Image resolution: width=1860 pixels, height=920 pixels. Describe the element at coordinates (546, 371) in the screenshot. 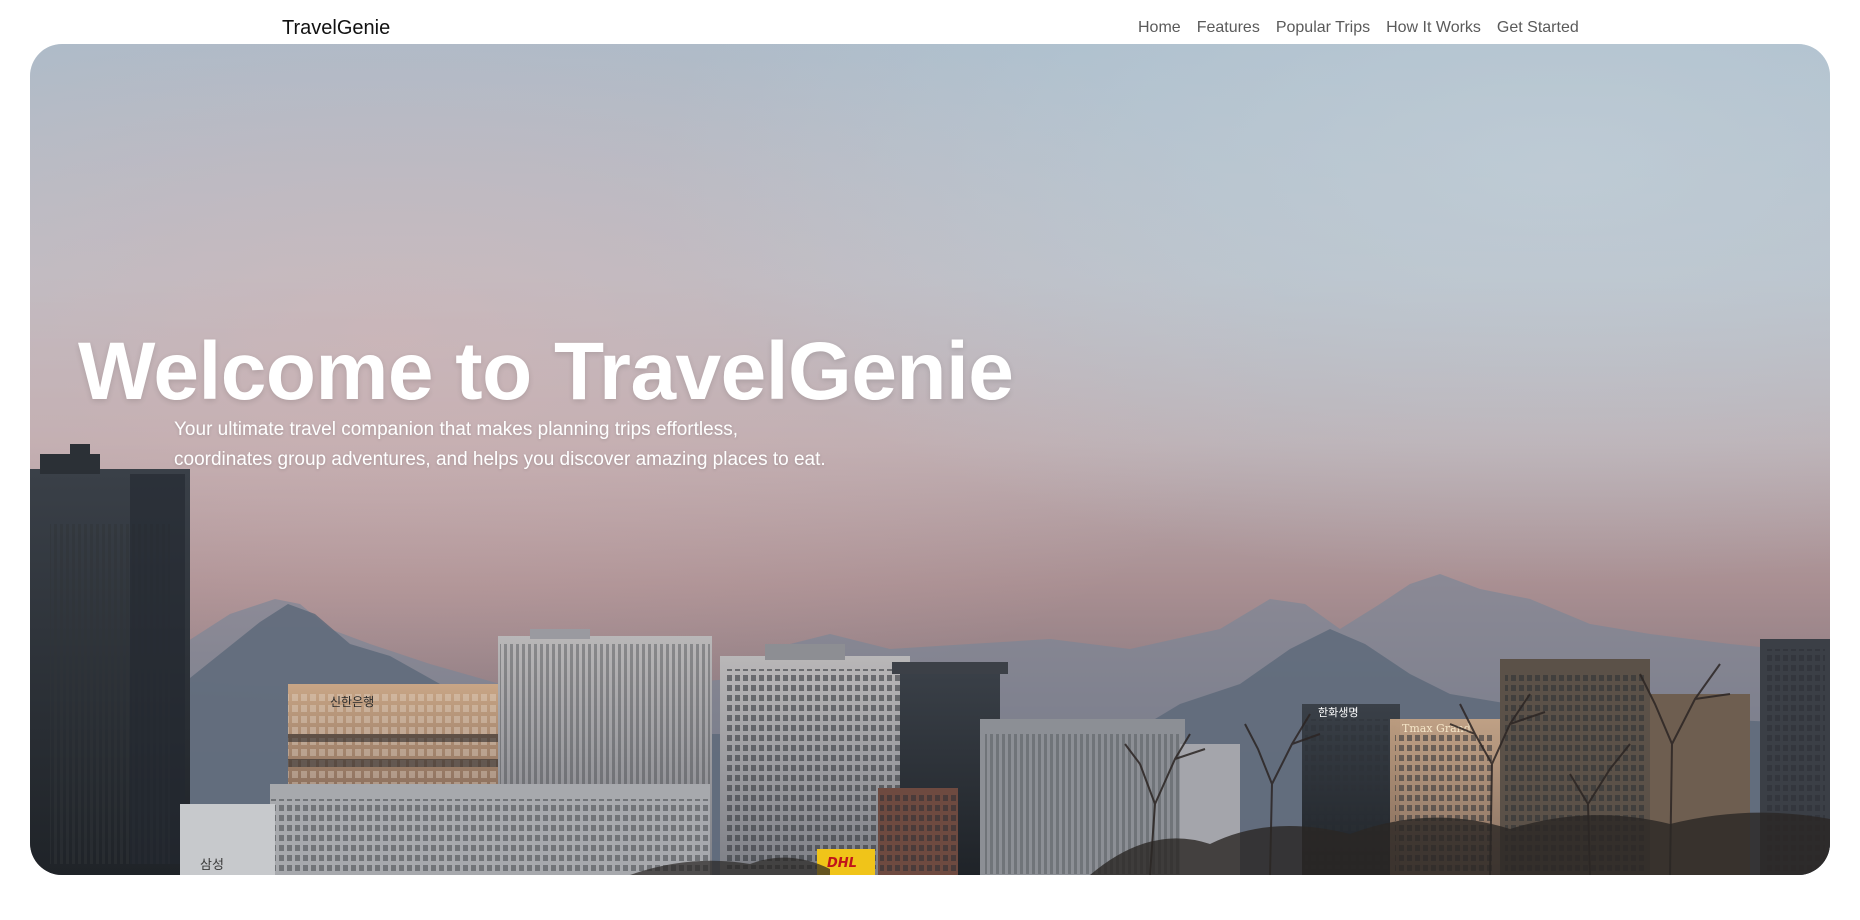

I see `hero-title: Welcome to TravelGenie` at that location.